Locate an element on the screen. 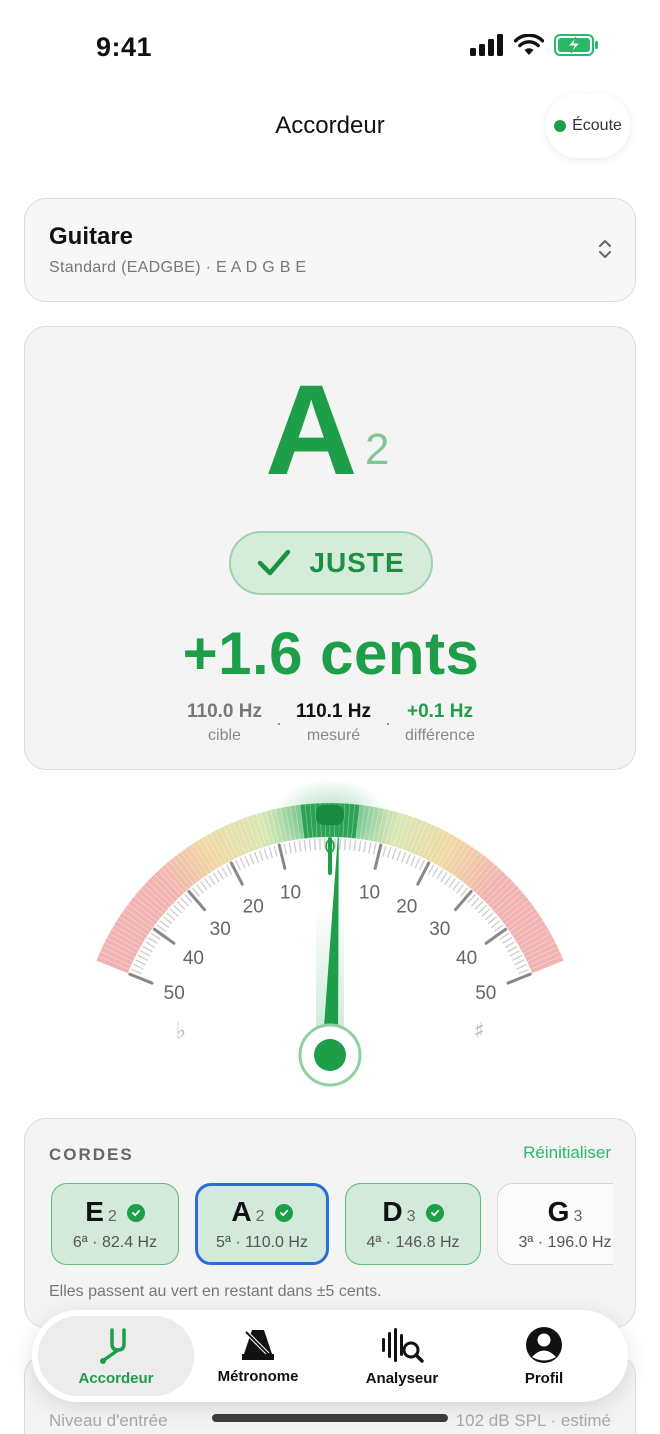  measured-frequency-value: 110.1 Hz is located at coordinates (333, 711).